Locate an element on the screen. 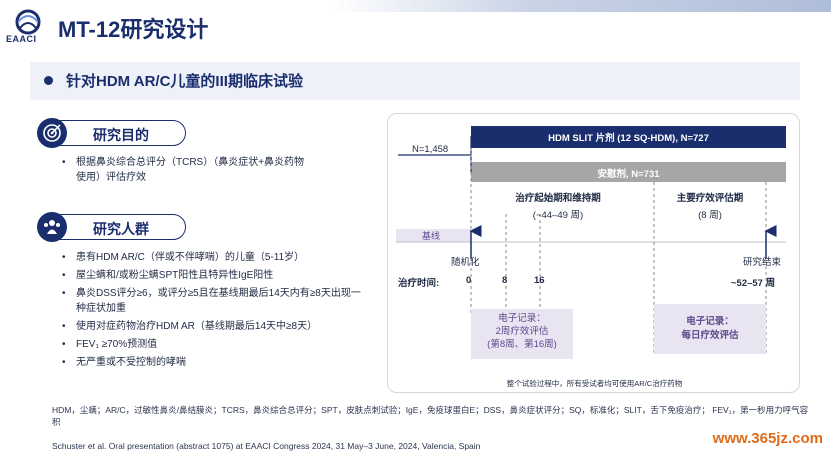 This screenshot has width=831, height=455. page-title: MT-12研究设计 is located at coordinates (133, 29).